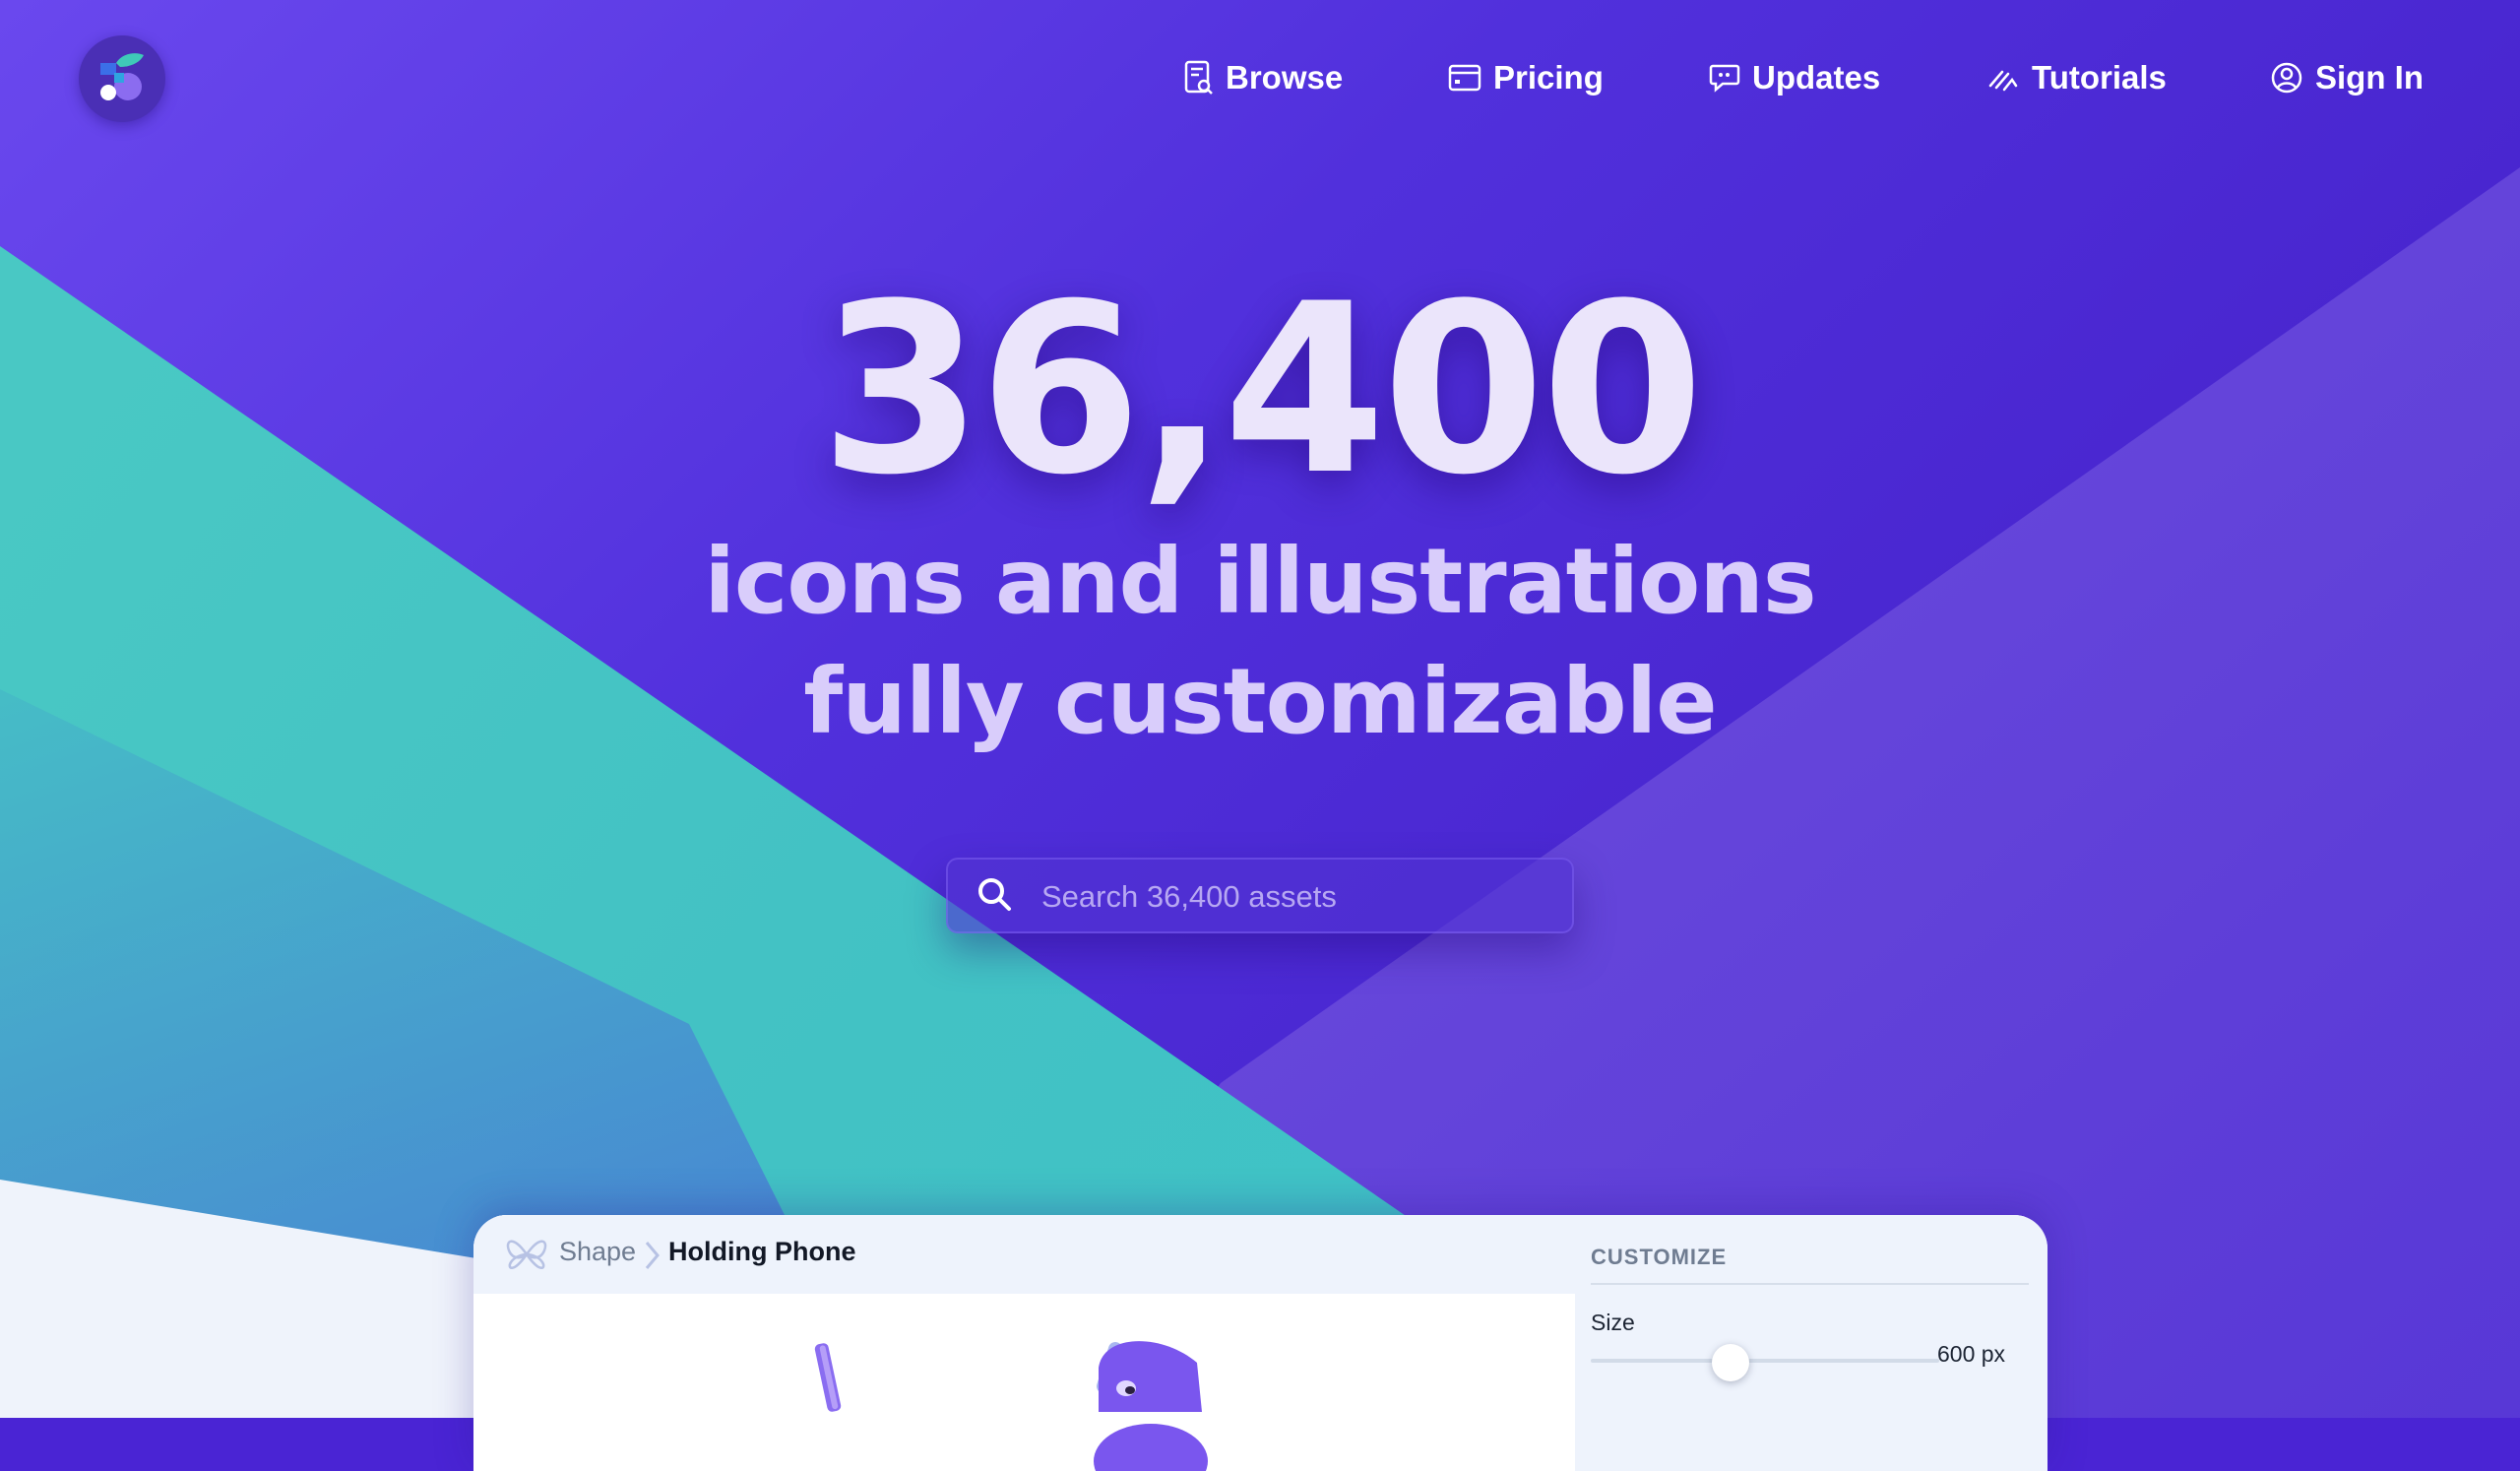  I want to click on preview-canvas: Shape Holding Phone, so click(1024, 1343).